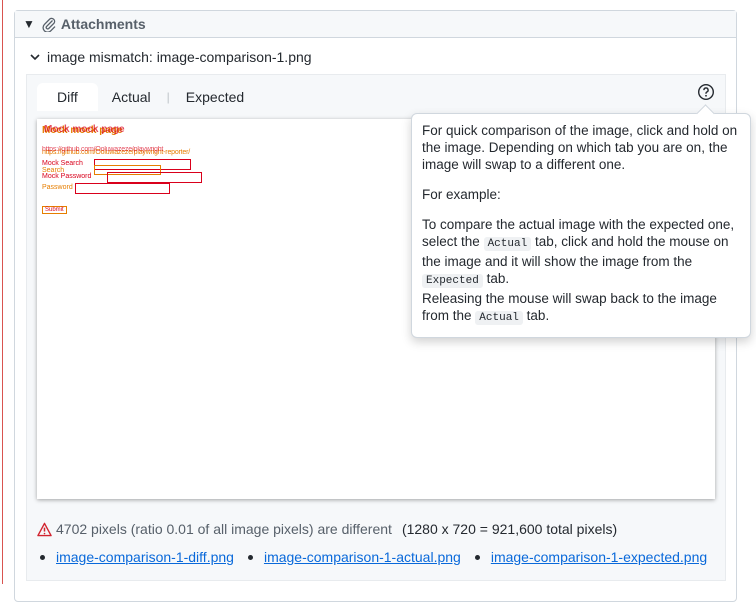 The image size is (756, 602). What do you see at coordinates (131, 97) in the screenshot?
I see `tab-actual: Actual` at bounding box center [131, 97].